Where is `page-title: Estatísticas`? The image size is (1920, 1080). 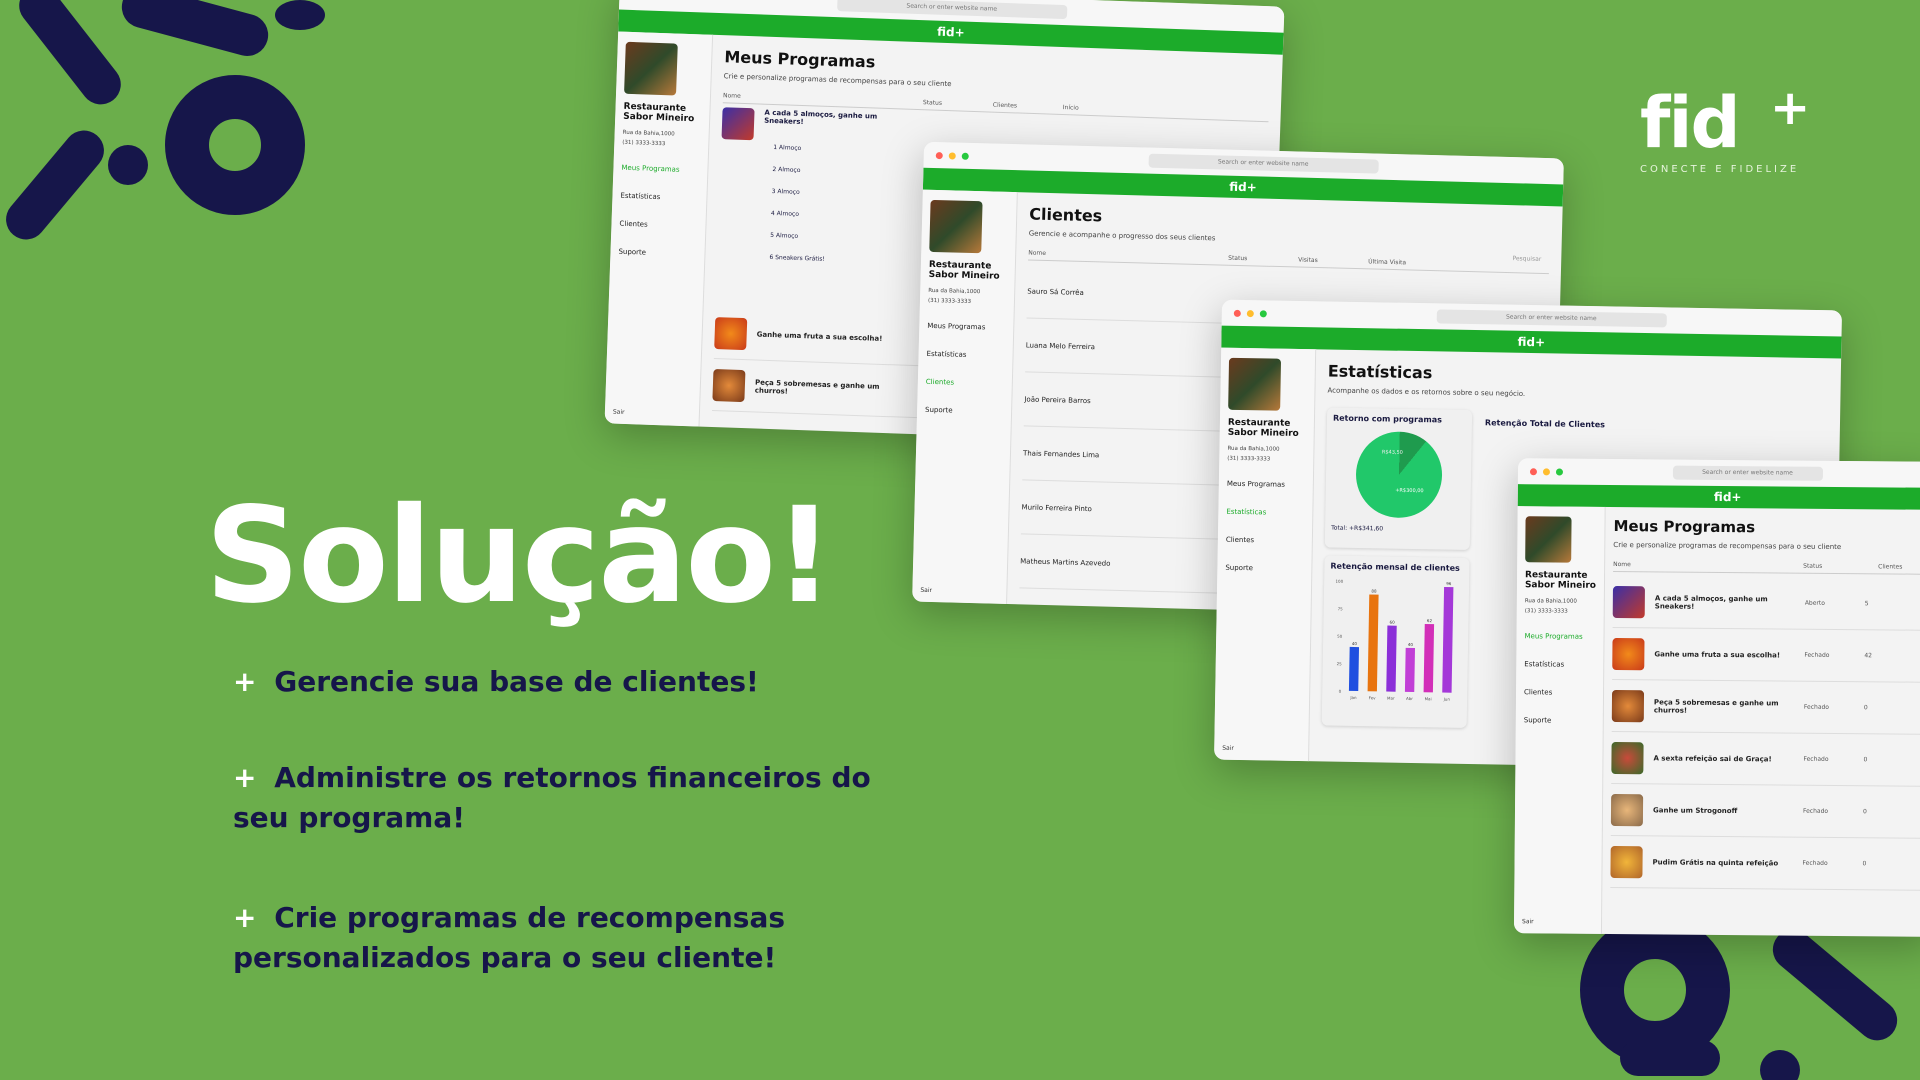 page-title: Estatísticas is located at coordinates (1380, 372).